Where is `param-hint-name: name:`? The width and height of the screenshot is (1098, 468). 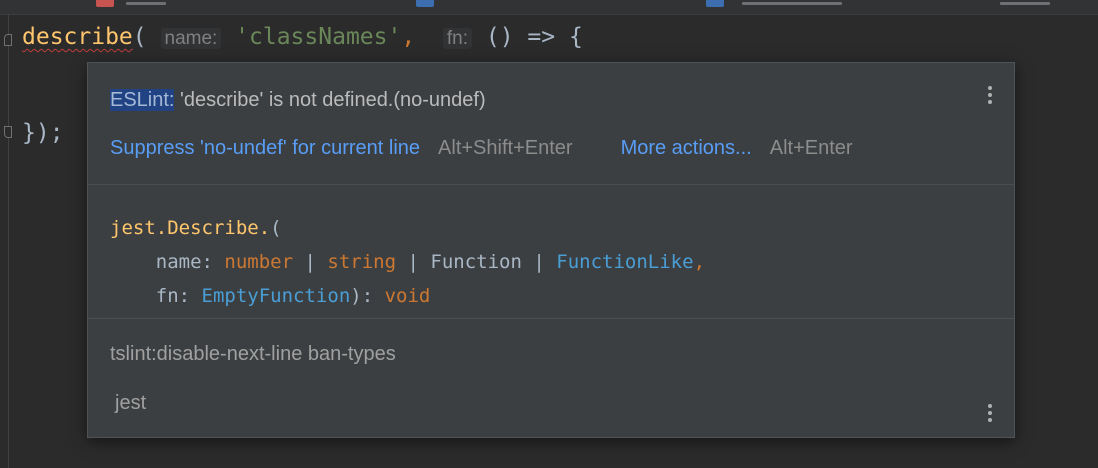 param-hint-name: name: is located at coordinates (191, 38).